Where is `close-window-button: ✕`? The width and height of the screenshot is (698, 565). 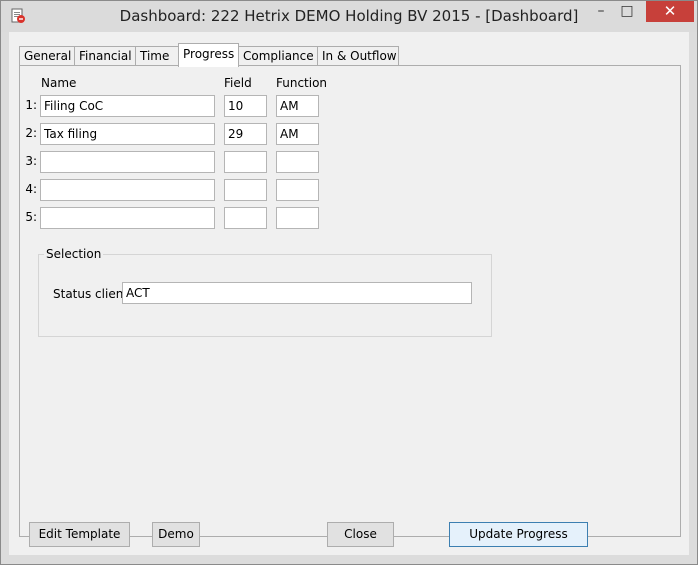 close-window-button: ✕ is located at coordinates (670, 11).